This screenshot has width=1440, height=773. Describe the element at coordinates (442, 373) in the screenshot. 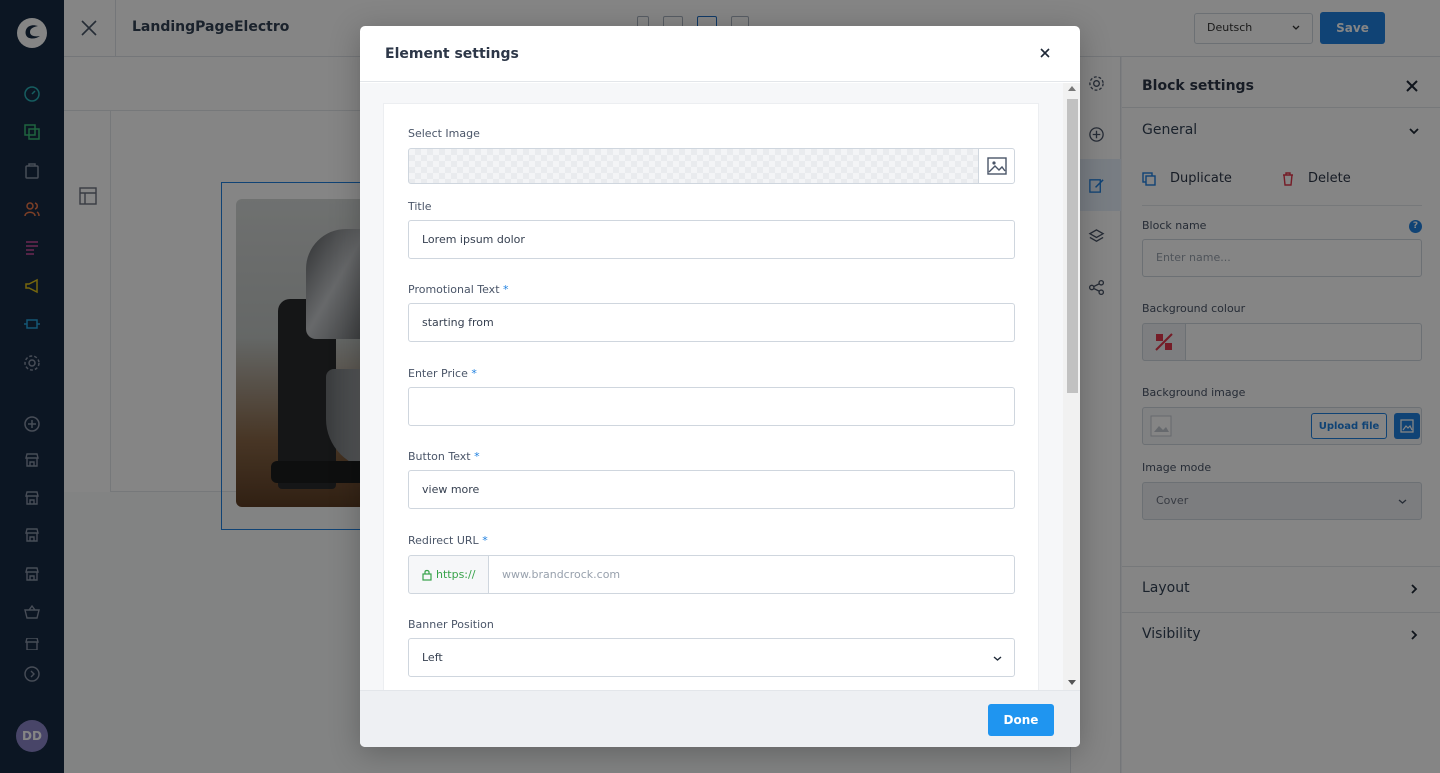

I see `enter-price-label: Enter Price *` at that location.